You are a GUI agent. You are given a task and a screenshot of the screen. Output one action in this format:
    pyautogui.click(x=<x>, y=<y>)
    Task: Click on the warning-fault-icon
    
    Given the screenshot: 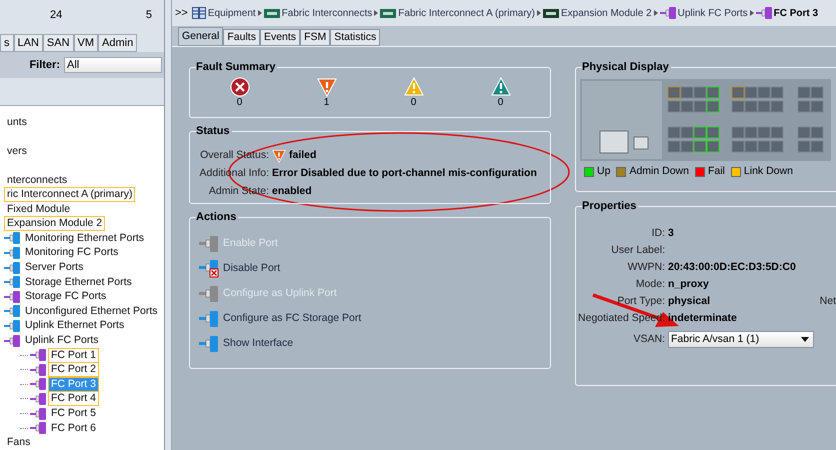 What is the action you would take?
    pyautogui.click(x=500, y=87)
    